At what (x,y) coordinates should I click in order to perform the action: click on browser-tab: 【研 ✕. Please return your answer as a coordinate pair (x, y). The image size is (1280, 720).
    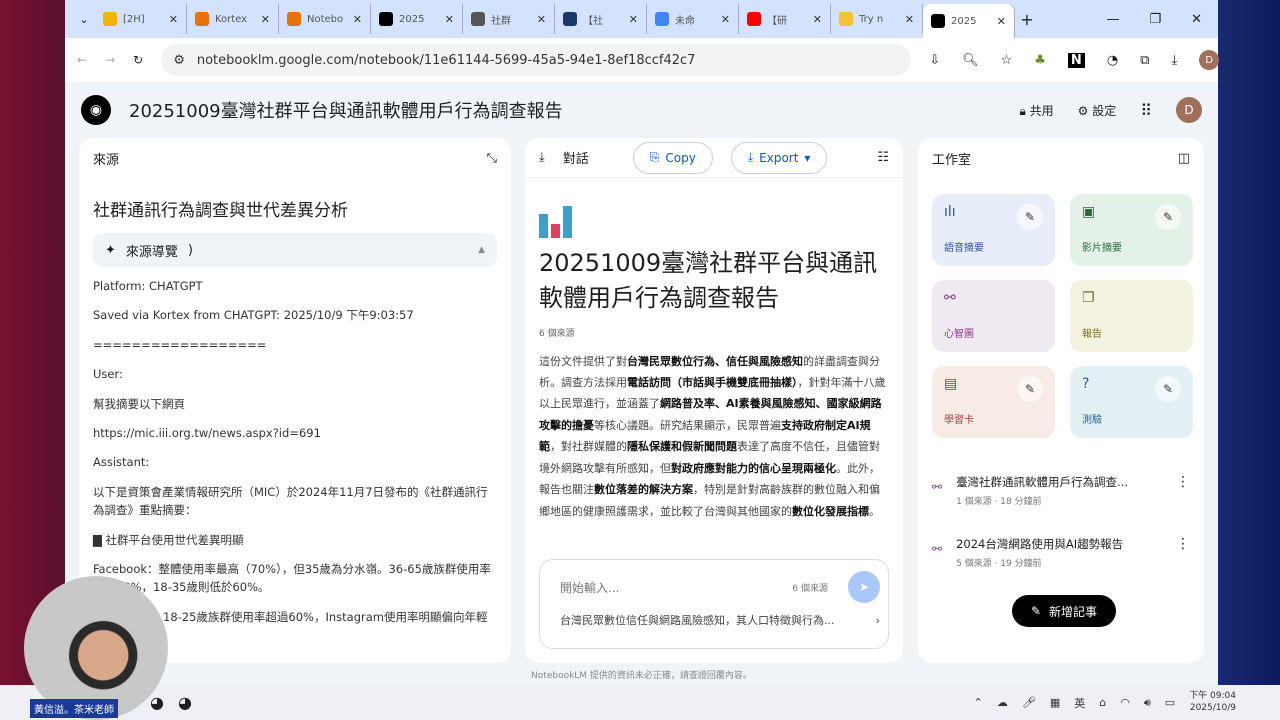
    Looking at the image, I should click on (785, 19).